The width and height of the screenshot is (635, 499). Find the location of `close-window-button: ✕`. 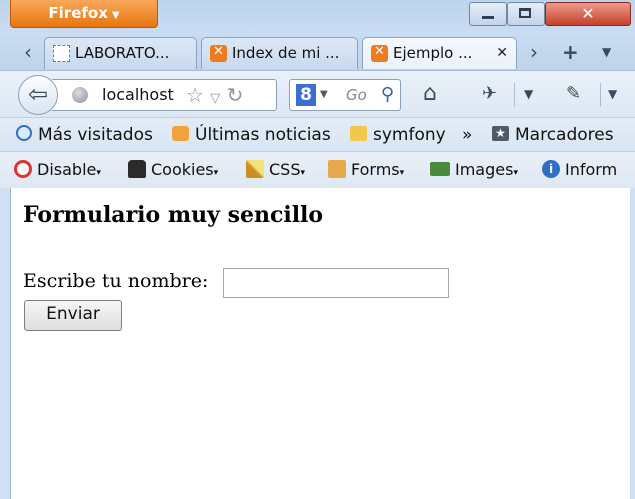

close-window-button: ✕ is located at coordinates (588, 14).